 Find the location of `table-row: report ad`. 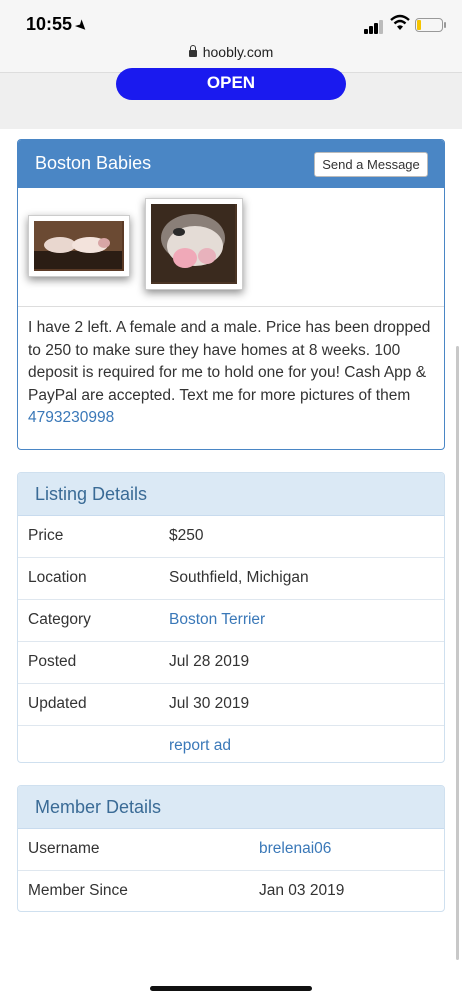

table-row: report ad is located at coordinates (231, 744).